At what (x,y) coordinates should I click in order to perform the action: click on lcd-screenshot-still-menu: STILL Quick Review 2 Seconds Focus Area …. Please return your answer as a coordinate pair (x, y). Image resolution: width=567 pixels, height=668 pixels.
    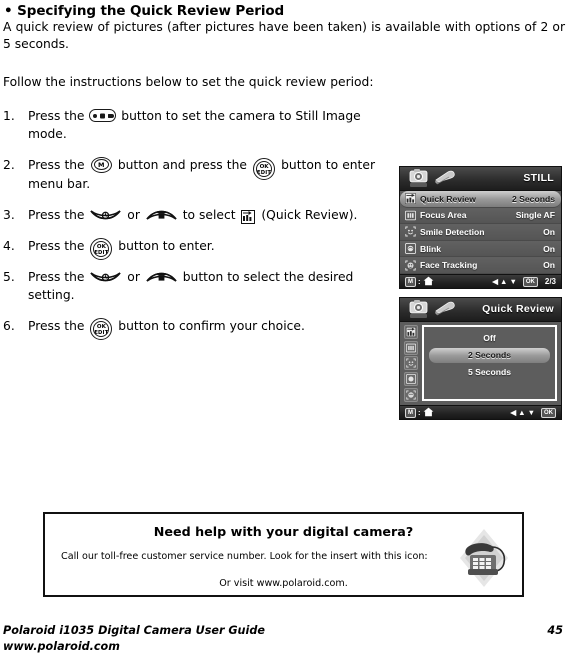
    Looking at the image, I should click on (480, 227).